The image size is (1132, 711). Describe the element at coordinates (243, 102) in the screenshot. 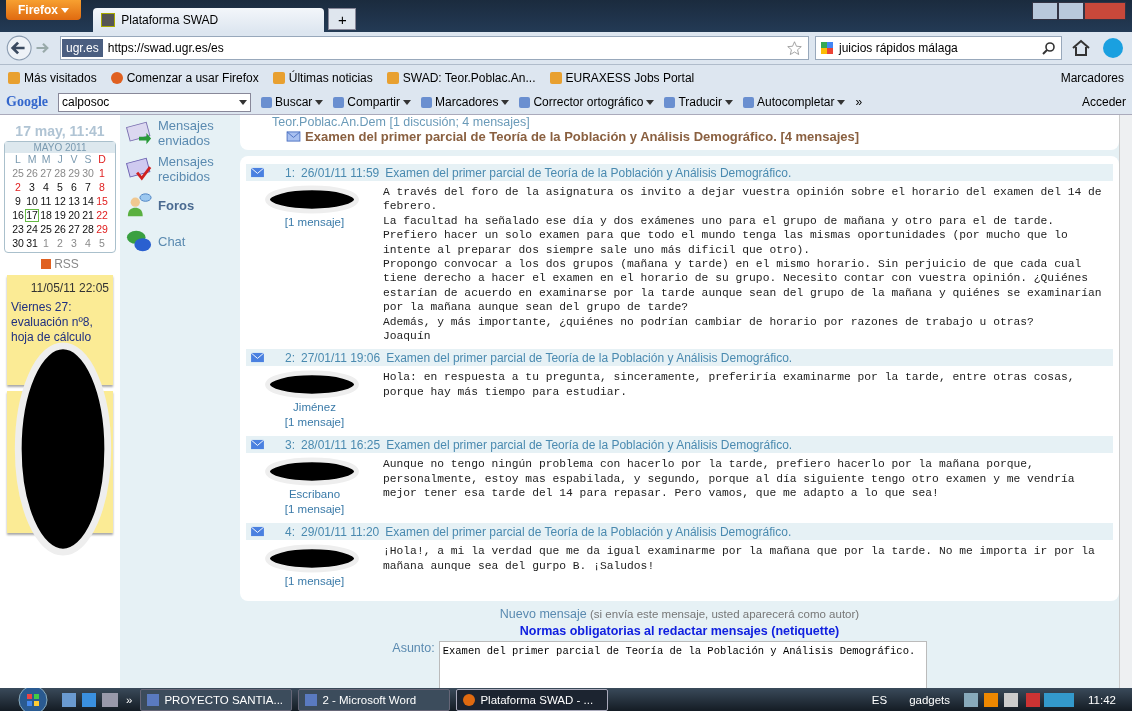

I see `dropdown-caret-icon` at that location.